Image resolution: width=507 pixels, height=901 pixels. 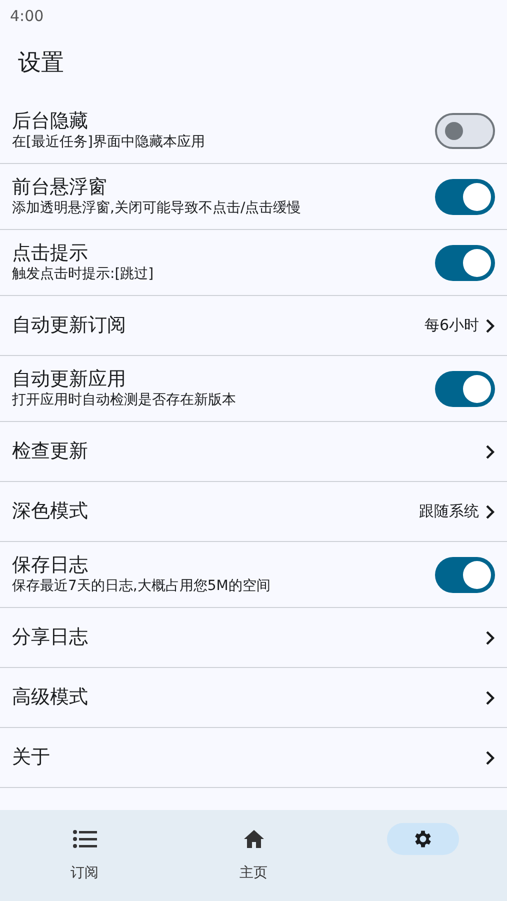 I want to click on setting-title: 自动更新订阅, so click(x=69, y=326).